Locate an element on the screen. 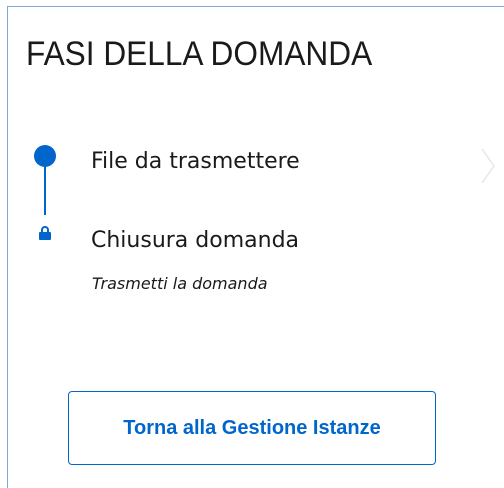 The height and width of the screenshot is (488, 504). panel-title: FASI DELLA DOMANDA is located at coordinates (199, 54).